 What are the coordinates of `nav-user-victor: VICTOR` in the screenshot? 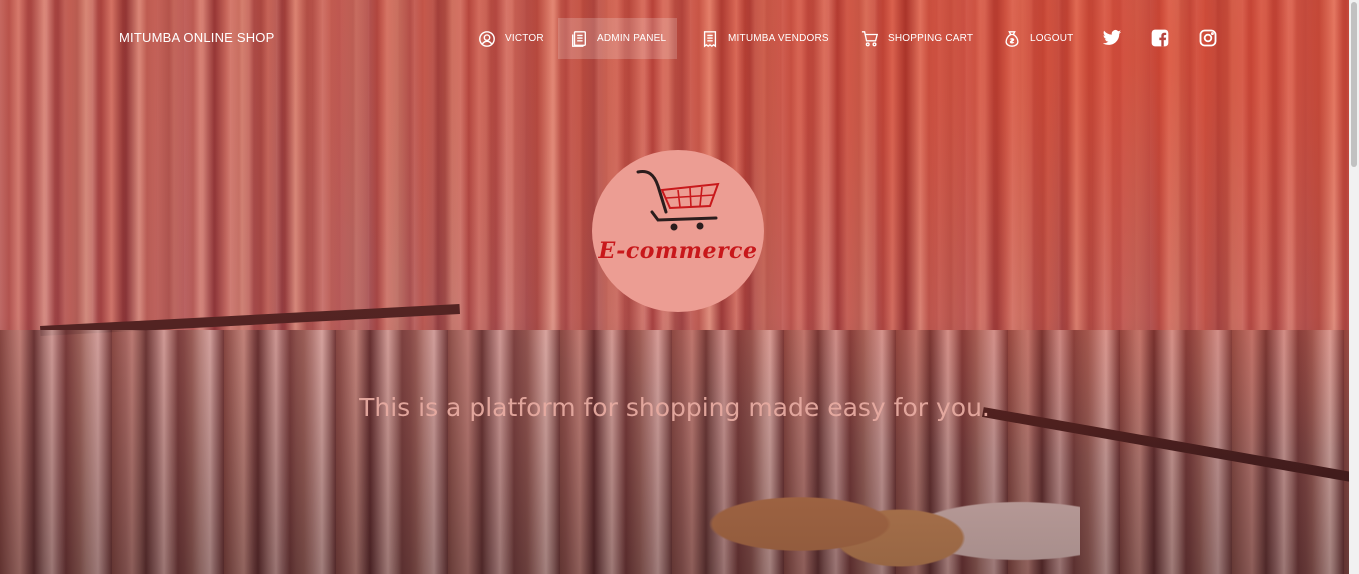 It's located at (511, 38).